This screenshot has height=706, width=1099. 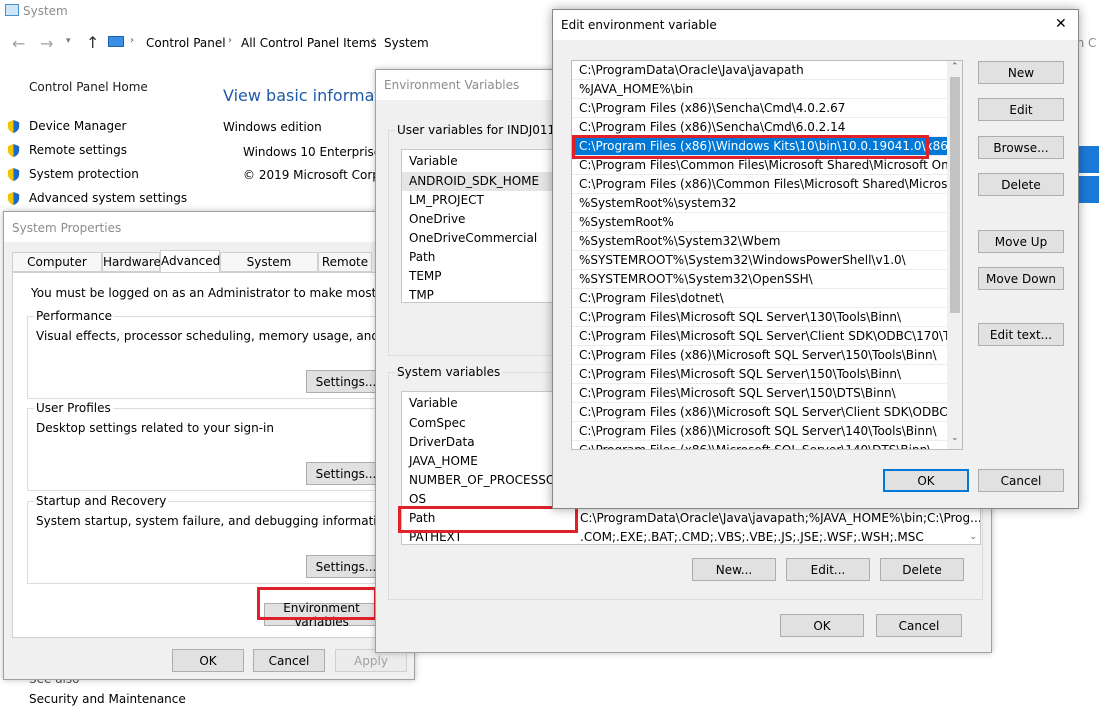 I want to click on sidebar-item-label: System protection, so click(x=84, y=174).